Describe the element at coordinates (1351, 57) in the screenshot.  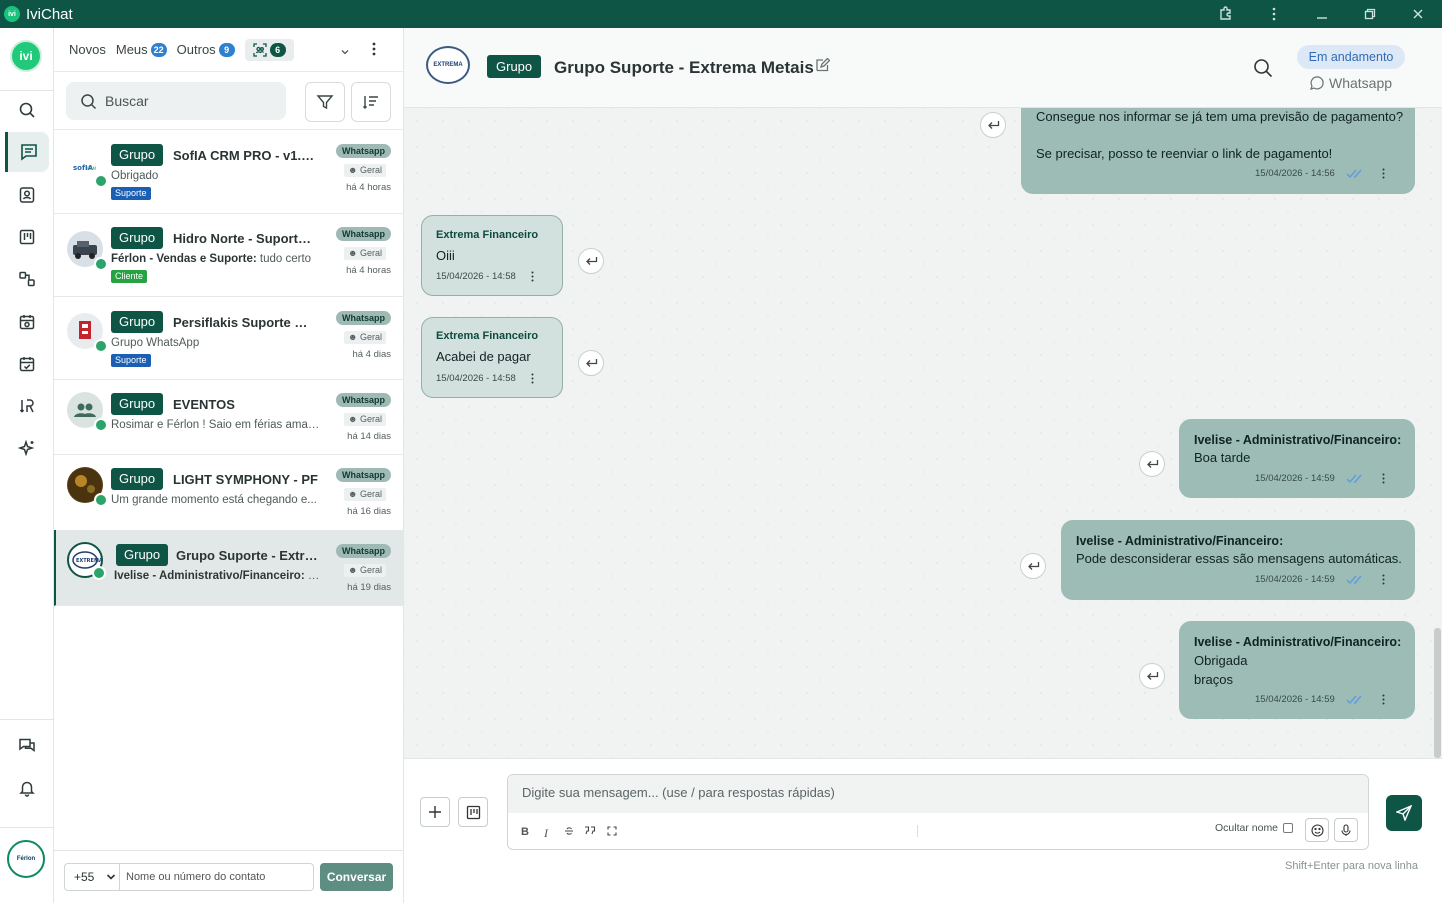
I see `status-badge: Em andamento` at that location.